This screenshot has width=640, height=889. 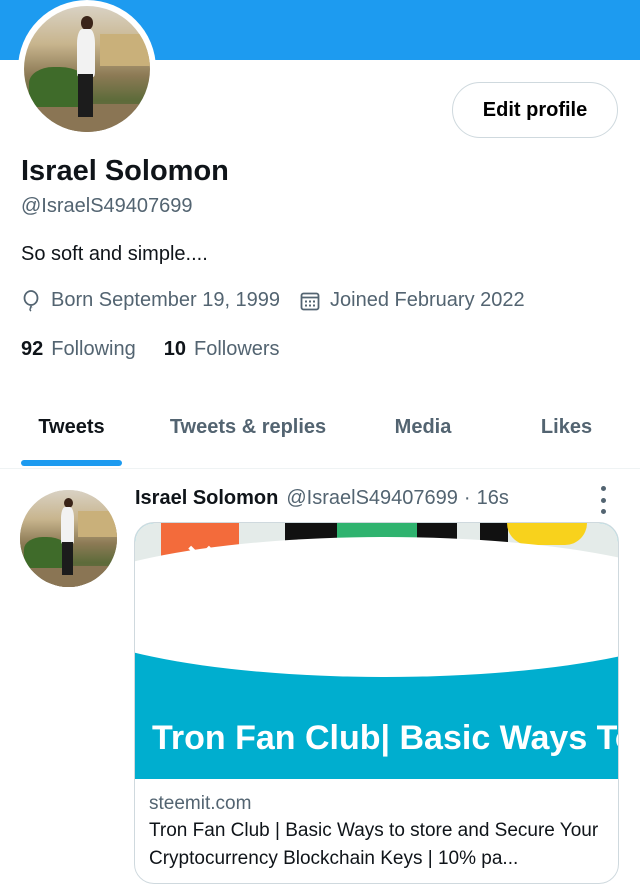 I want to click on birth-date: Born September 19, 1999, so click(x=150, y=300).